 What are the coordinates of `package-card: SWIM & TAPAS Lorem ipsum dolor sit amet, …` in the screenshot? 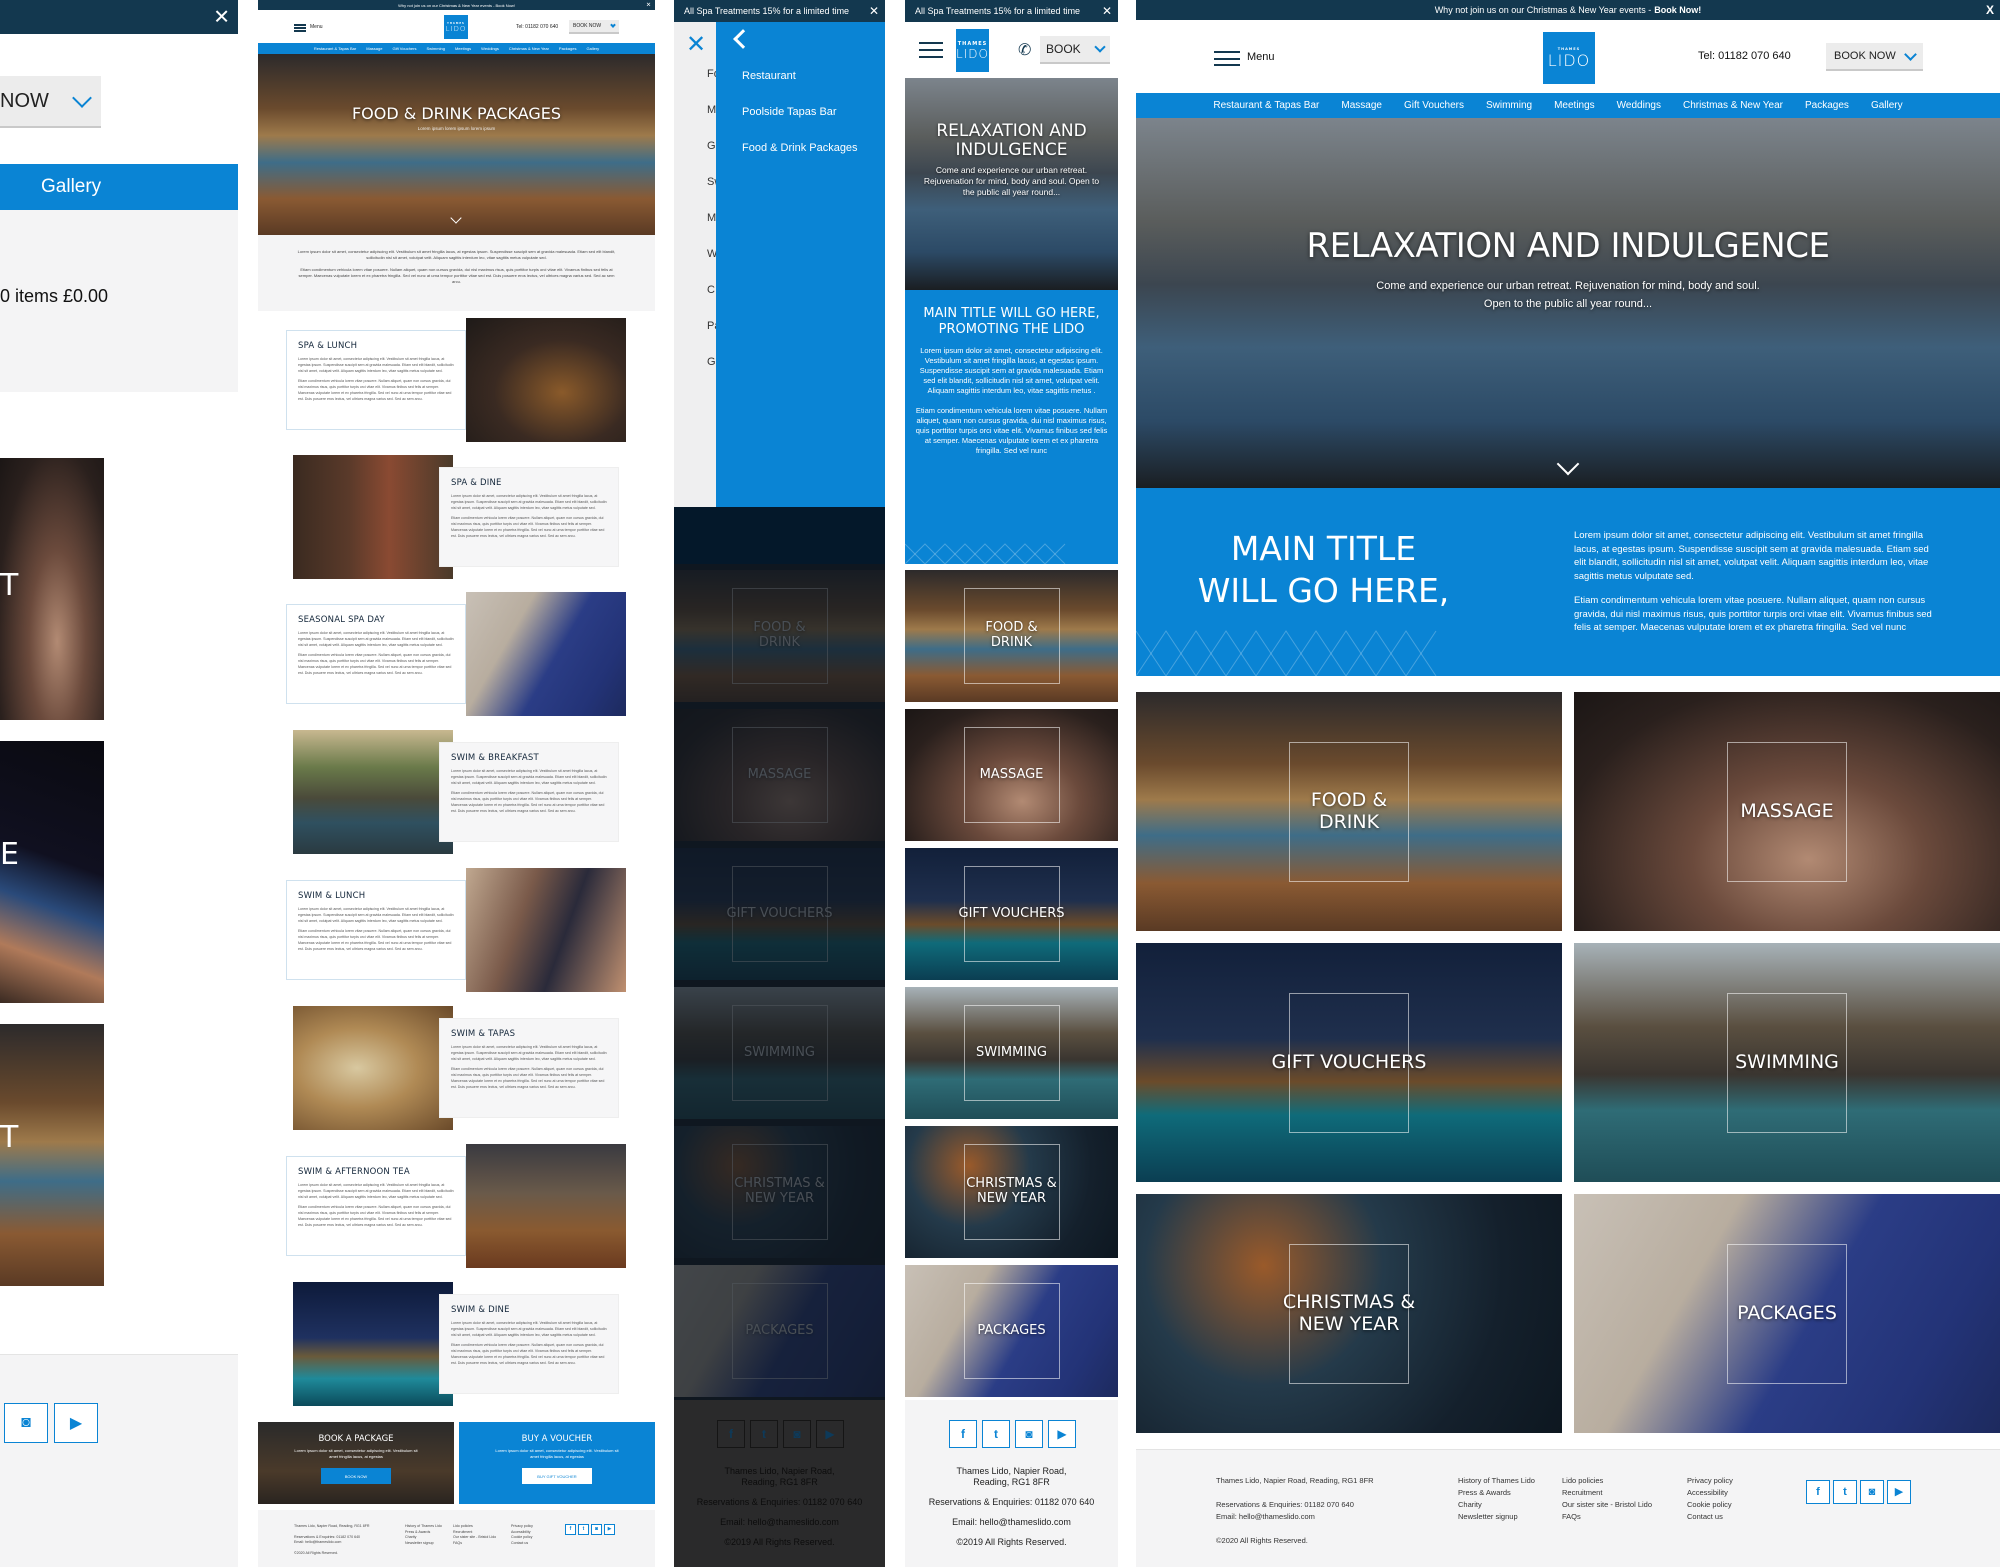 It's located at (463, 1069).